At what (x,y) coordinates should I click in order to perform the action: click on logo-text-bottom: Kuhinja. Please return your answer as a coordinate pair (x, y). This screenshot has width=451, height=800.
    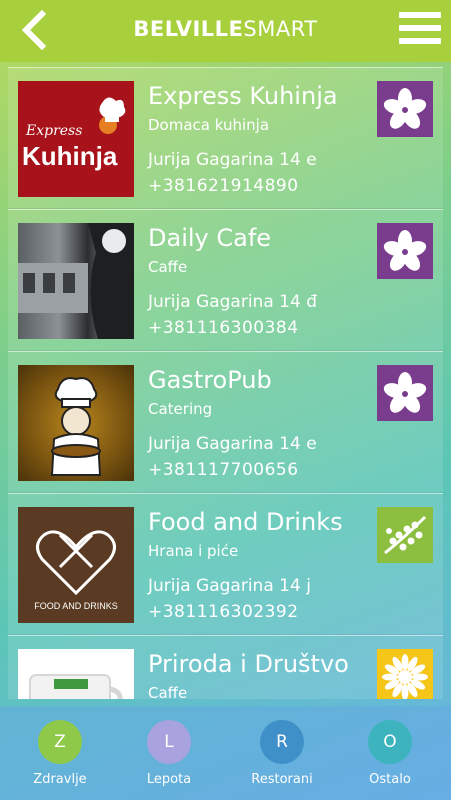
    Looking at the image, I should click on (70, 156).